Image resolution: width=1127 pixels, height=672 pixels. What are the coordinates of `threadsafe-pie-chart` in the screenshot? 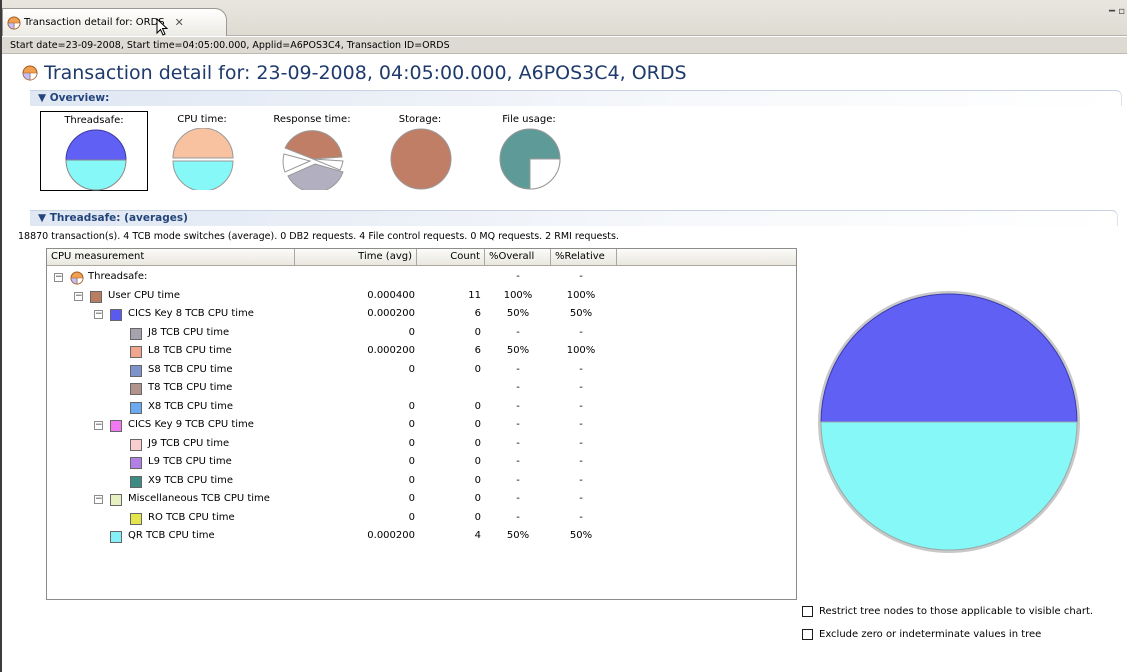 It's located at (949, 422).